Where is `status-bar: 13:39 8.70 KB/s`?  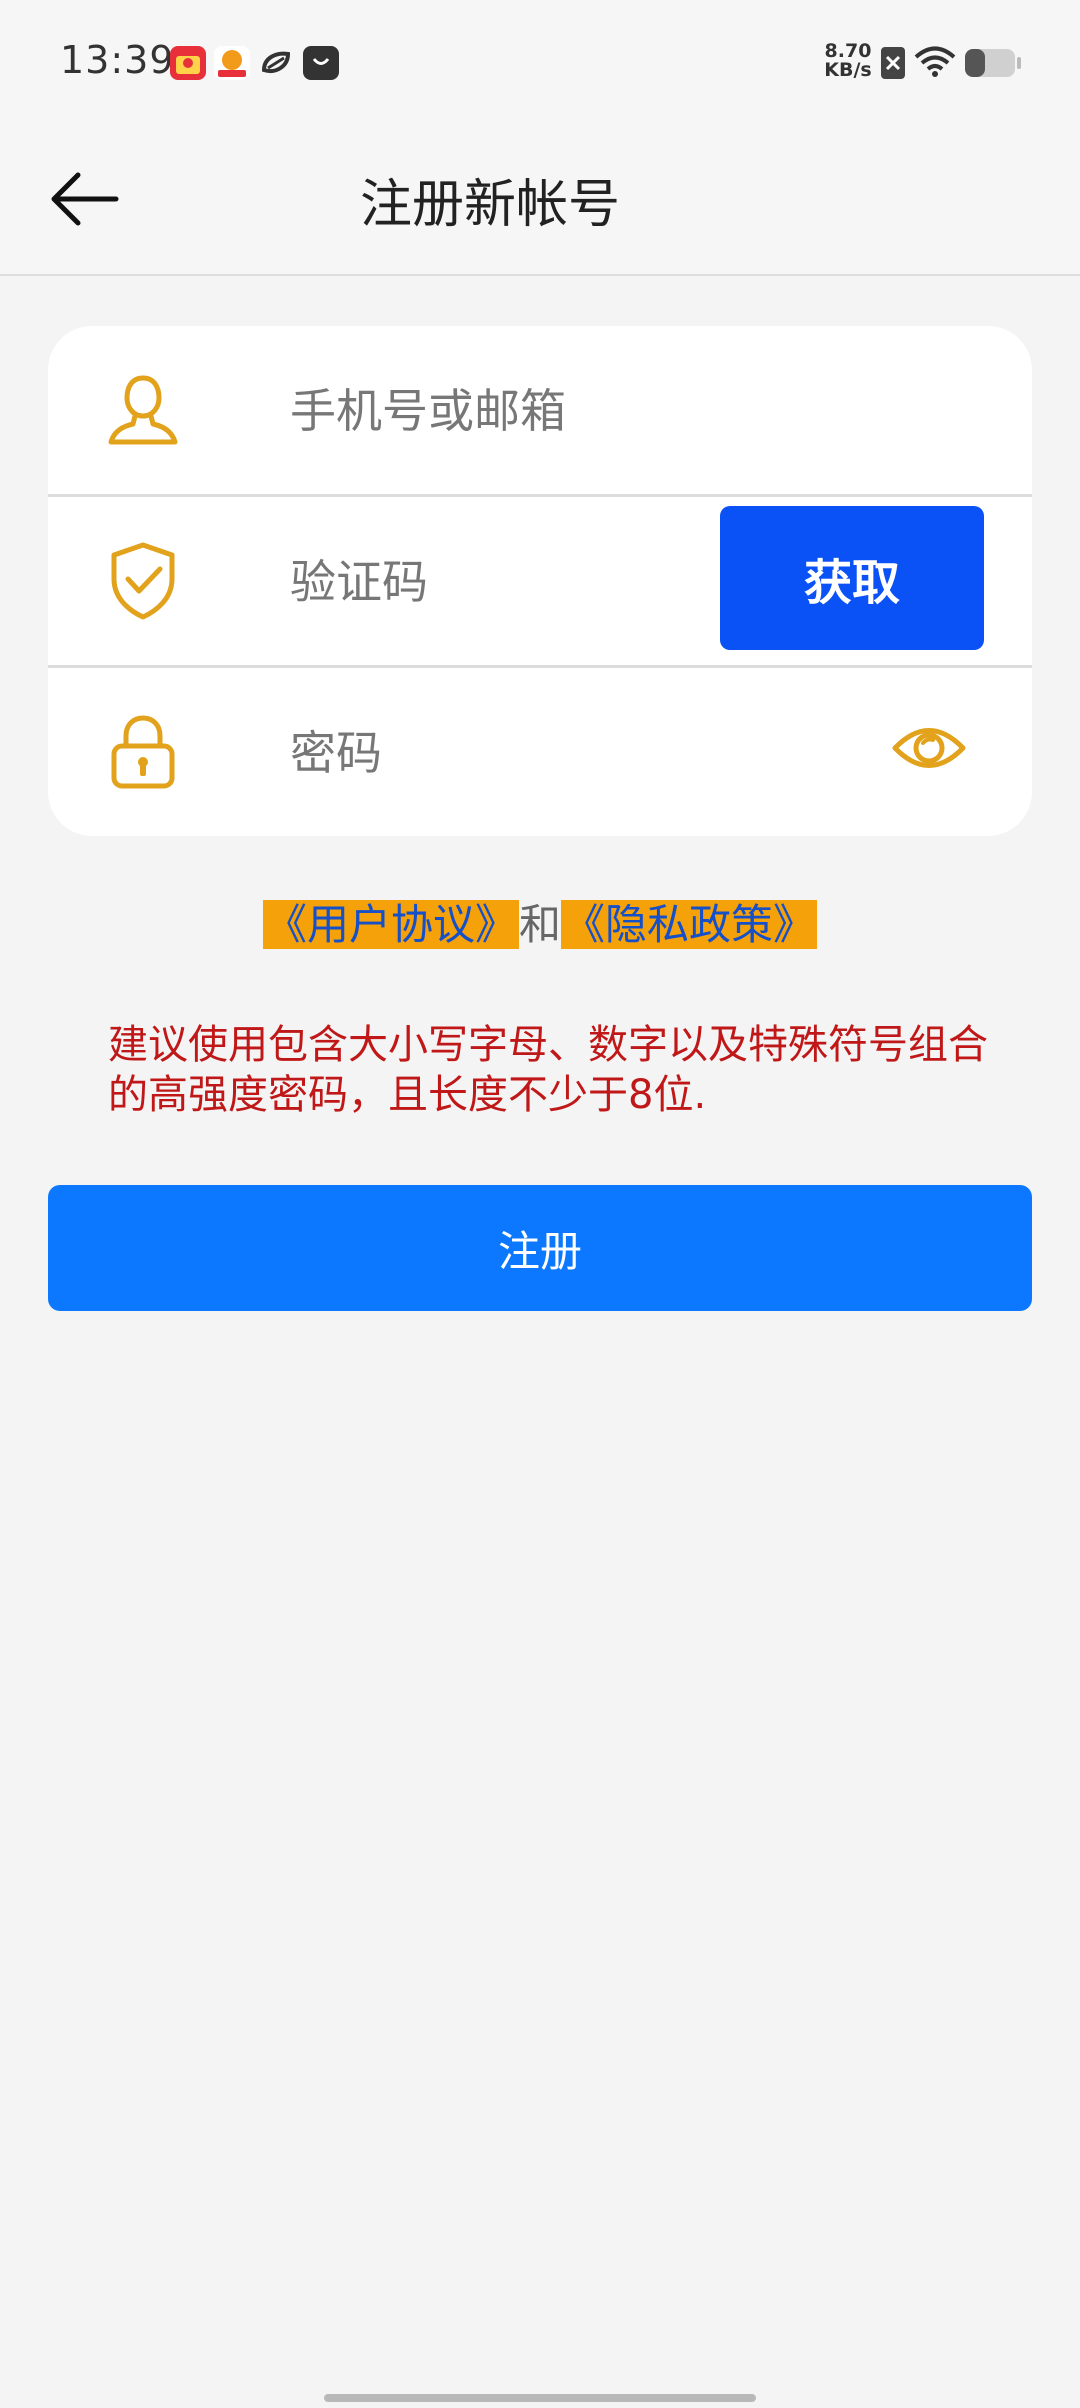
status-bar: 13:39 8.70 KB/s is located at coordinates (540, 64).